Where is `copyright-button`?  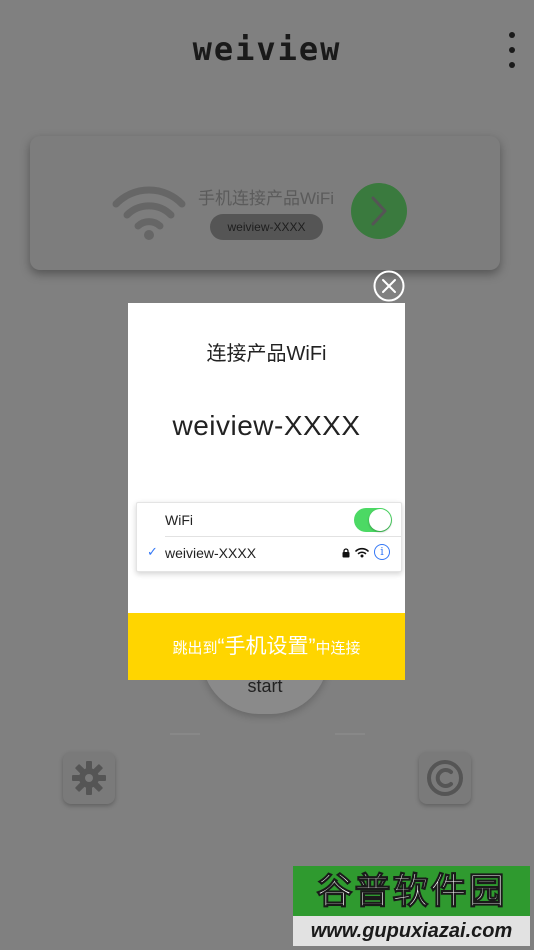 copyright-button is located at coordinates (445, 778).